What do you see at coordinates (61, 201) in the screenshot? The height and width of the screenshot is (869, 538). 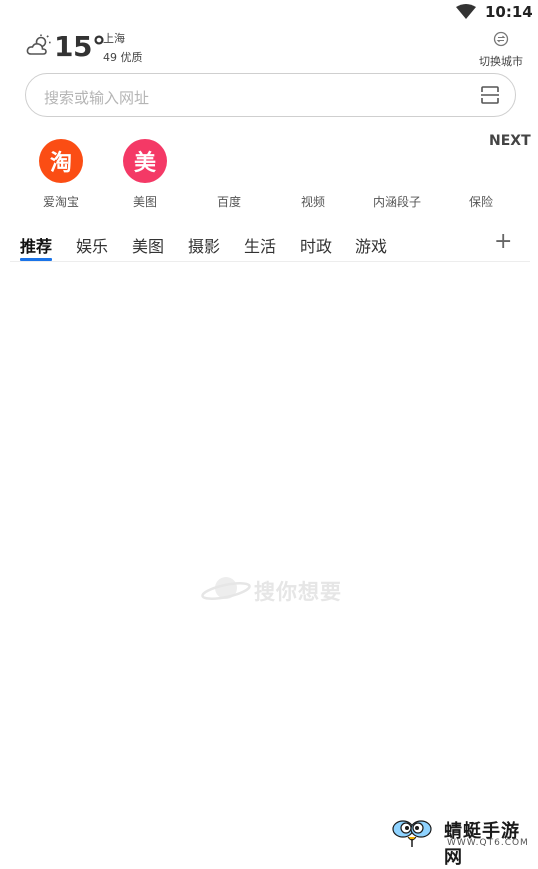 I see `shortcut-label-aitaobao: 爱淘宝` at bounding box center [61, 201].